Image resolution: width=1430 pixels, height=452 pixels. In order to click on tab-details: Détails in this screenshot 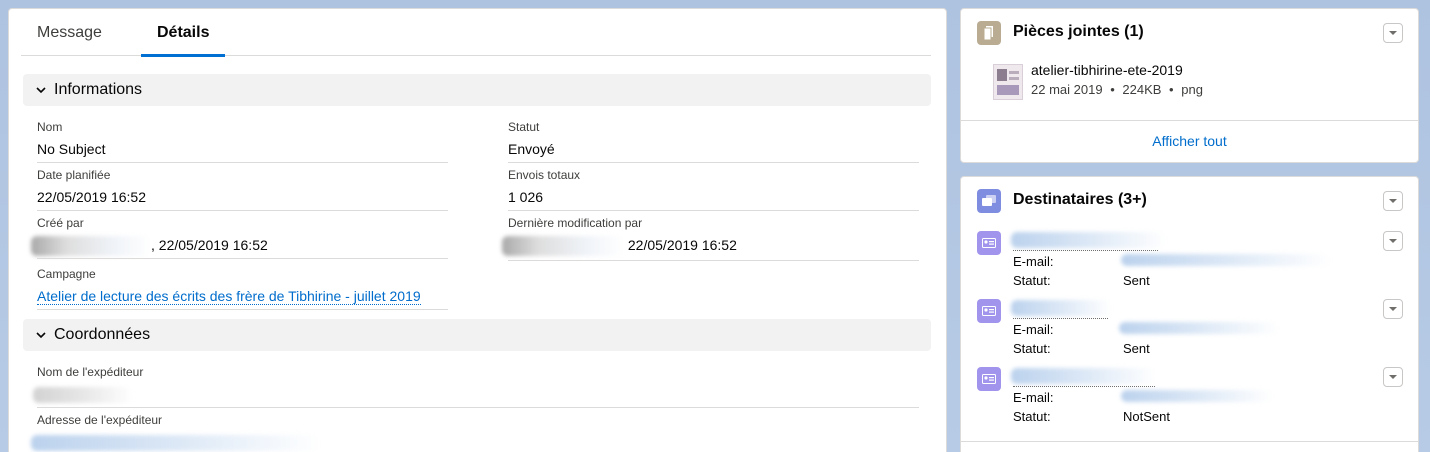, I will do `click(183, 33)`.